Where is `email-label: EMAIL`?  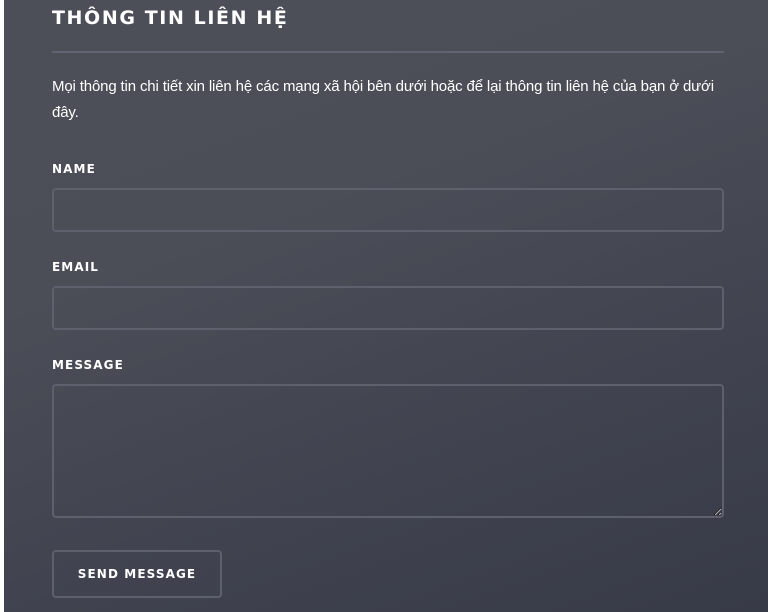 email-label: EMAIL is located at coordinates (76, 267).